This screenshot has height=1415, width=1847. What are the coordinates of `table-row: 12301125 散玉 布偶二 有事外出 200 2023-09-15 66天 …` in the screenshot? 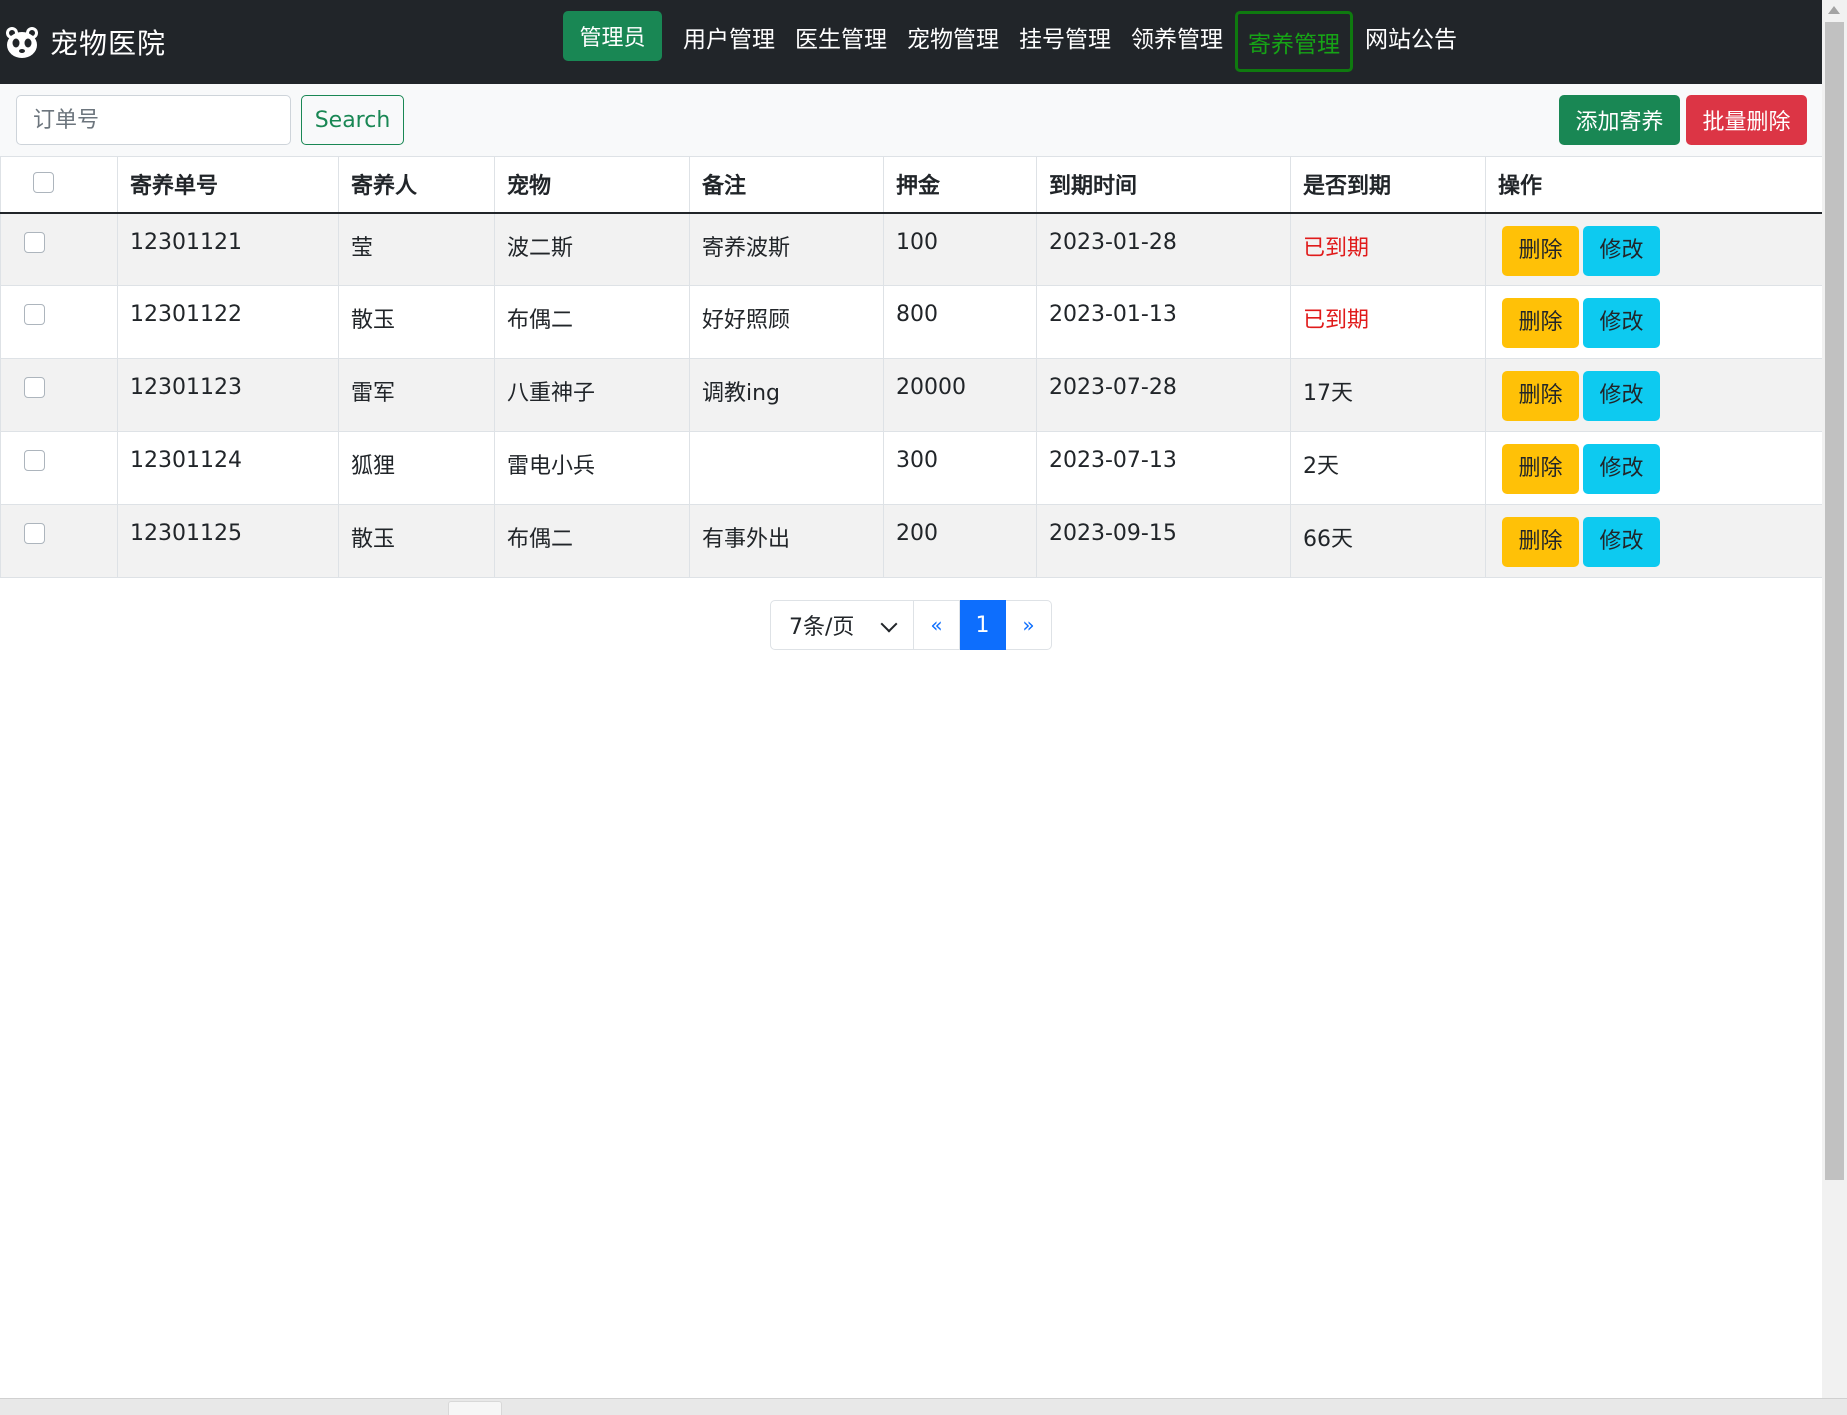 It's located at (911, 541).